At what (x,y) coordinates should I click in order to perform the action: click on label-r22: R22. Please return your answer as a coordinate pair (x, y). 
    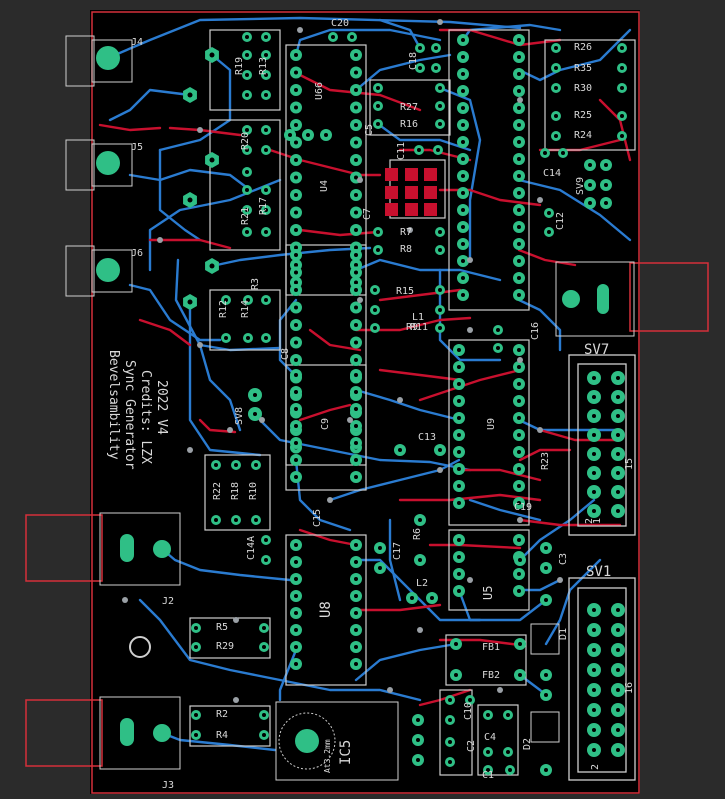
    Looking at the image, I should click on (217, 491).